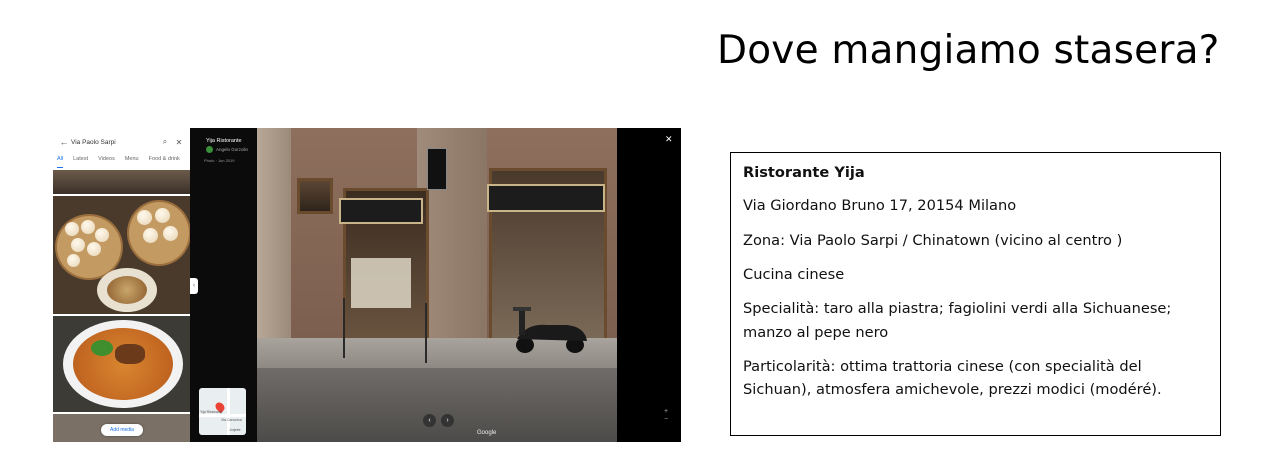 The width and height of the screenshot is (1275, 469). I want to click on food-photo-noodles, so click(121, 364).